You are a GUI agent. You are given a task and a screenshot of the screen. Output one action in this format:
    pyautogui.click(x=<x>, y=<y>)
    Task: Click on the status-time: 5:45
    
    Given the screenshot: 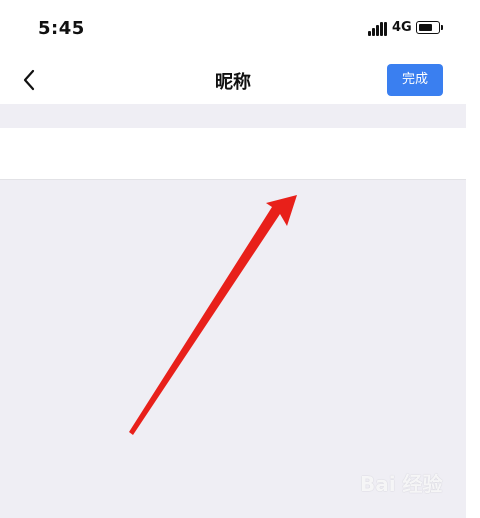 What is the action you would take?
    pyautogui.click(x=61, y=28)
    